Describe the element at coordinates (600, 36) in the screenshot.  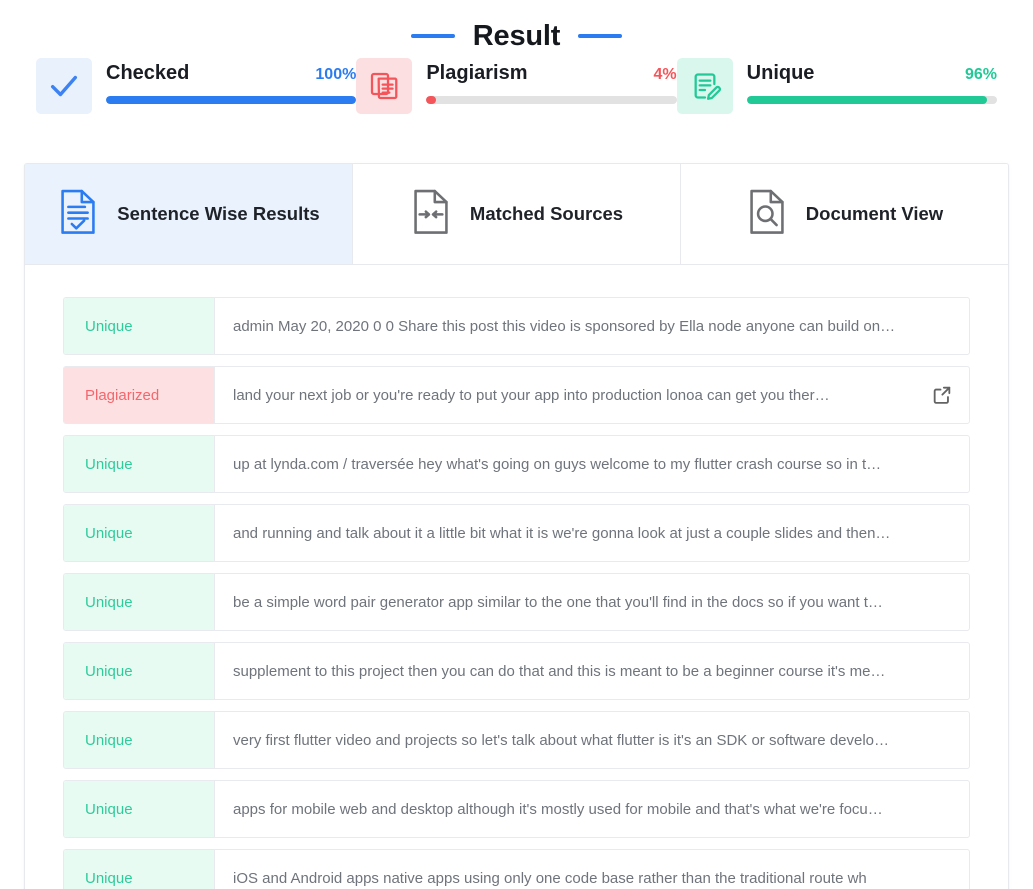
I see `title-rule-right` at that location.